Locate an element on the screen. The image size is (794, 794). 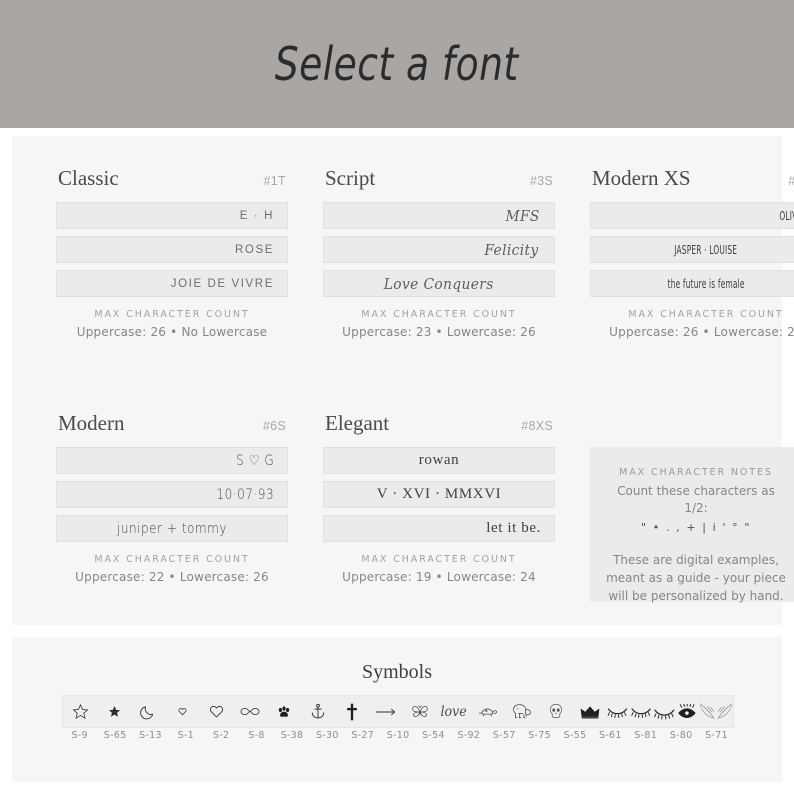
font-sample-text: juniper + tommy is located at coordinates (172, 528).